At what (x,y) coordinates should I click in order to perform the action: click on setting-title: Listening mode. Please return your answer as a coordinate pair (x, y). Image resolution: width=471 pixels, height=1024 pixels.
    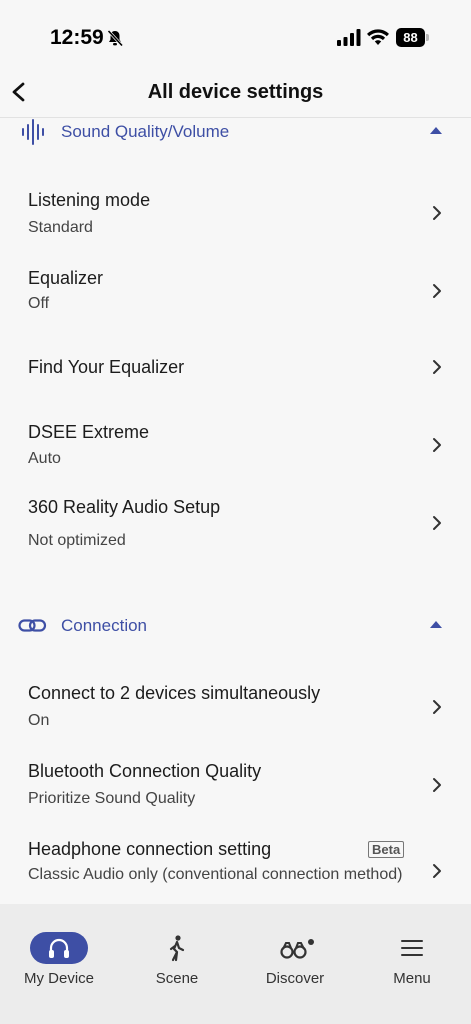
    Looking at the image, I should click on (89, 200).